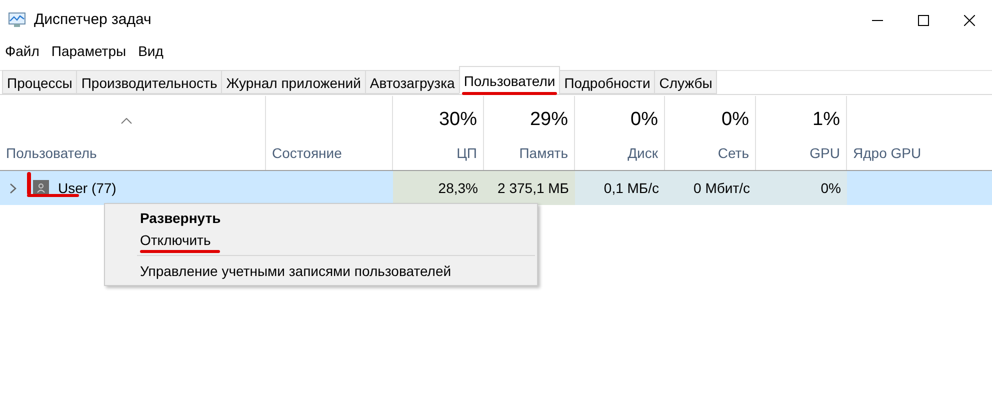 The width and height of the screenshot is (992, 402). Describe the element at coordinates (13, 188) in the screenshot. I see `expand-chevron-icon` at that location.